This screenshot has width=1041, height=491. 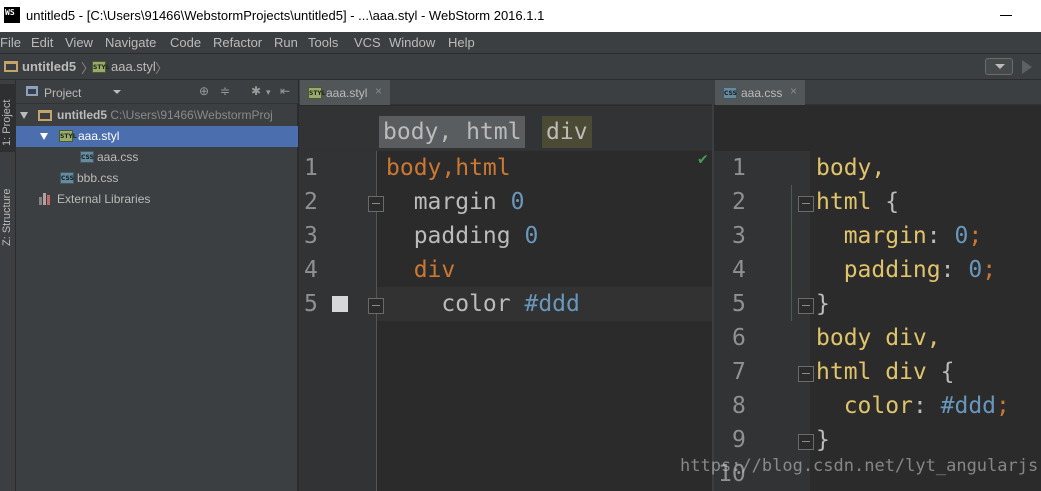 I want to click on line-number: 1, so click(x=739, y=168).